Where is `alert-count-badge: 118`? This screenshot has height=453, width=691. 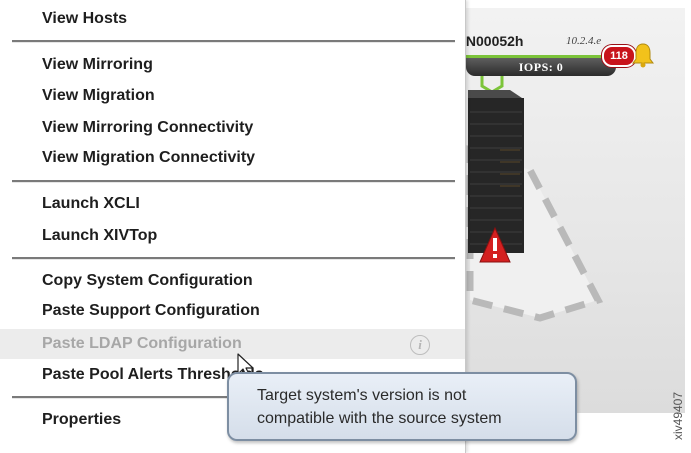 alert-count-badge: 118 is located at coordinates (619, 56).